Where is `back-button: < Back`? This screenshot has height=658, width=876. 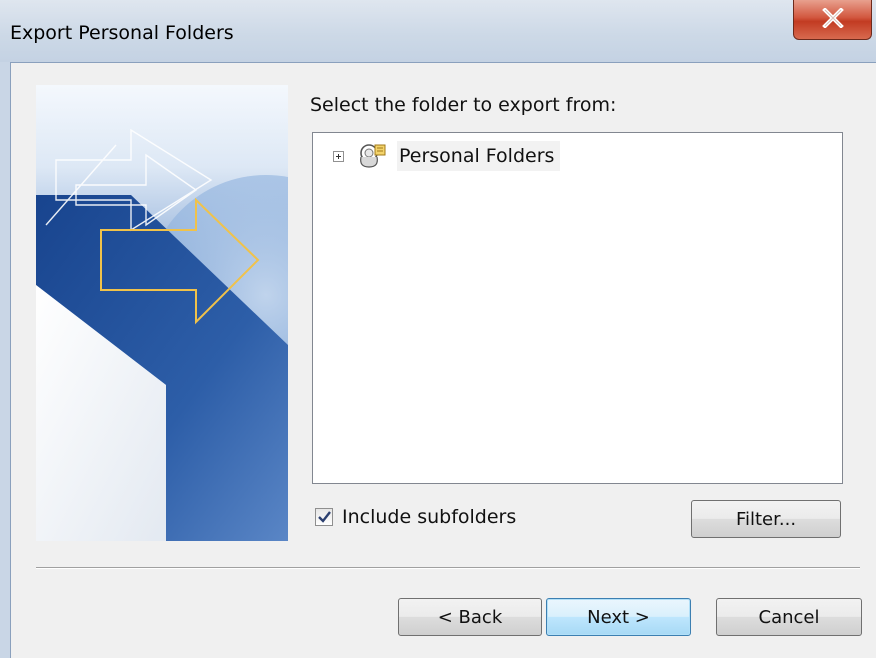 back-button: < Back is located at coordinates (470, 617).